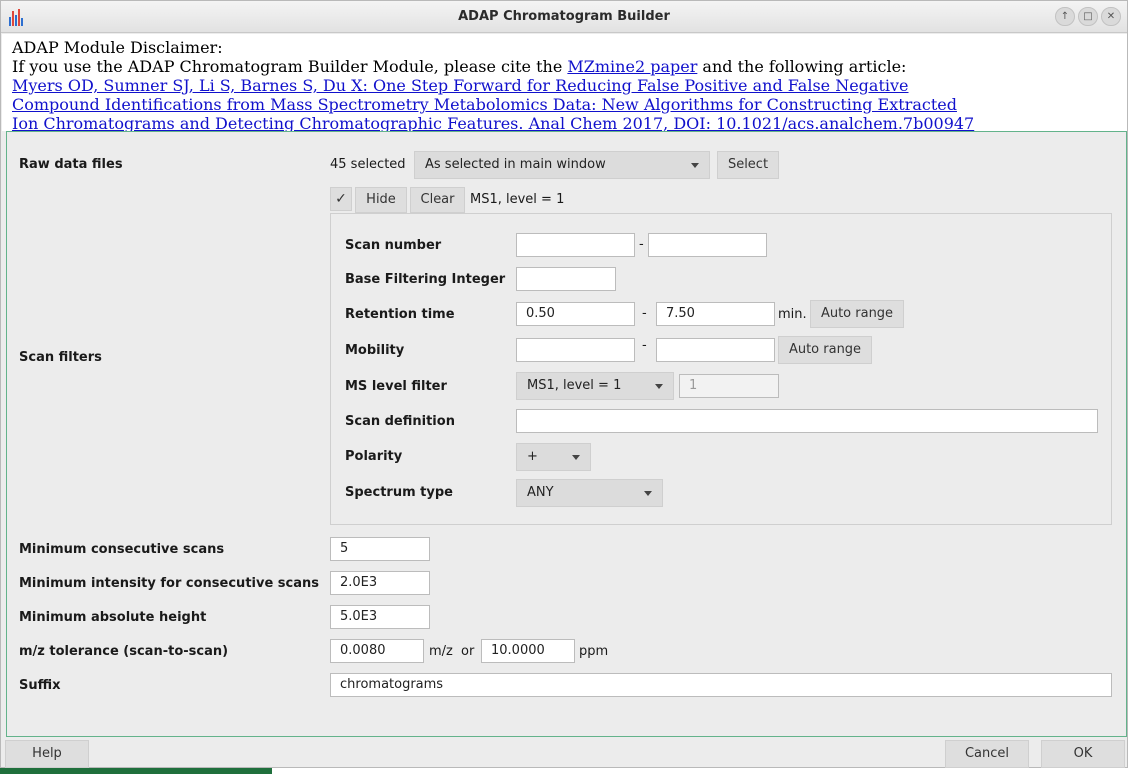  What do you see at coordinates (393, 245) in the screenshot?
I see `scan-number-label: Scan number` at bounding box center [393, 245].